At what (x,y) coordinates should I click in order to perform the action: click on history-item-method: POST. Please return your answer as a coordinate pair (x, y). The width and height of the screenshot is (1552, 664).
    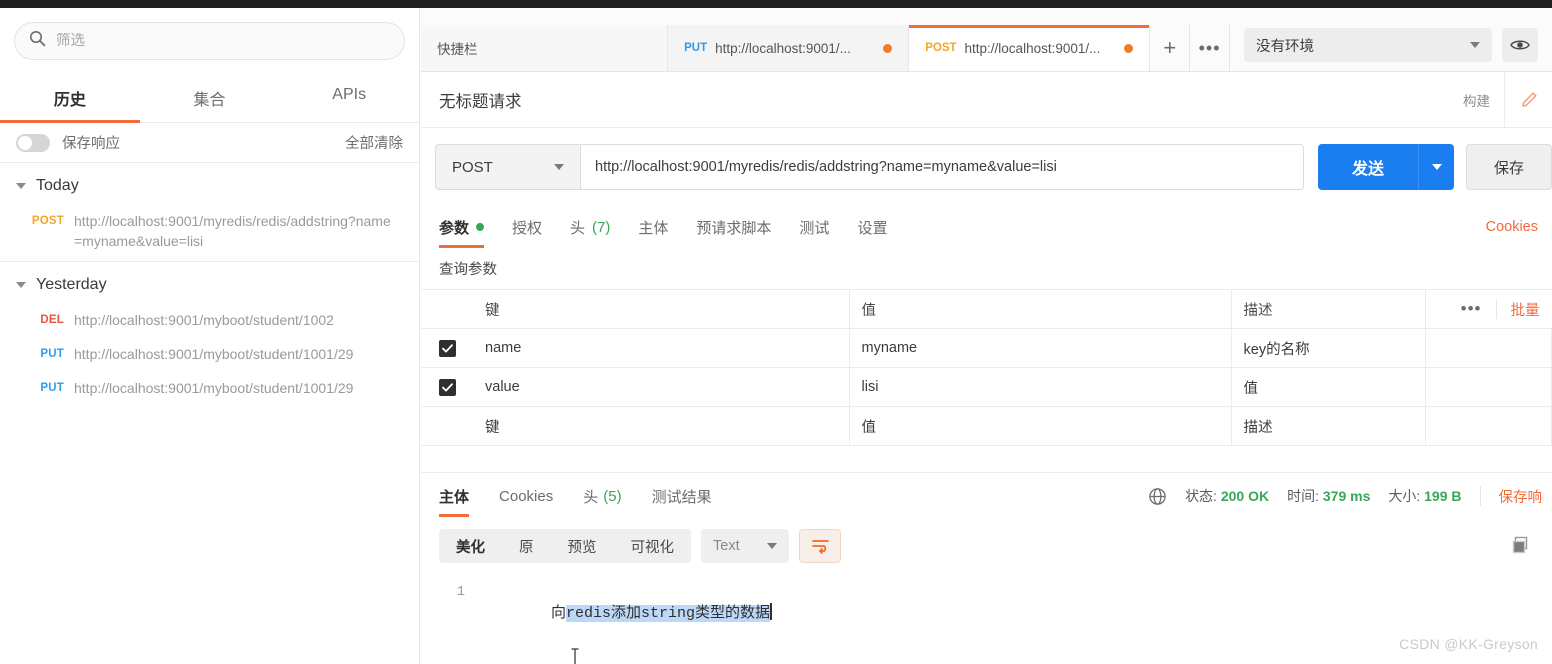
    Looking at the image, I should click on (47, 221).